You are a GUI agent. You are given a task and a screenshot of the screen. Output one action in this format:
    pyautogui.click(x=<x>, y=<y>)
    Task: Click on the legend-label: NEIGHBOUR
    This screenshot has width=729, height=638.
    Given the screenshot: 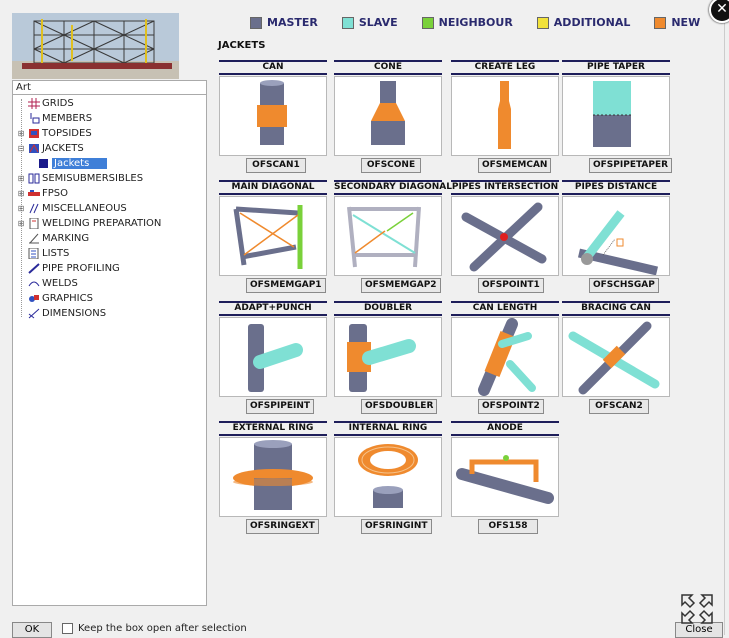 What is the action you would take?
    pyautogui.click(x=475, y=22)
    